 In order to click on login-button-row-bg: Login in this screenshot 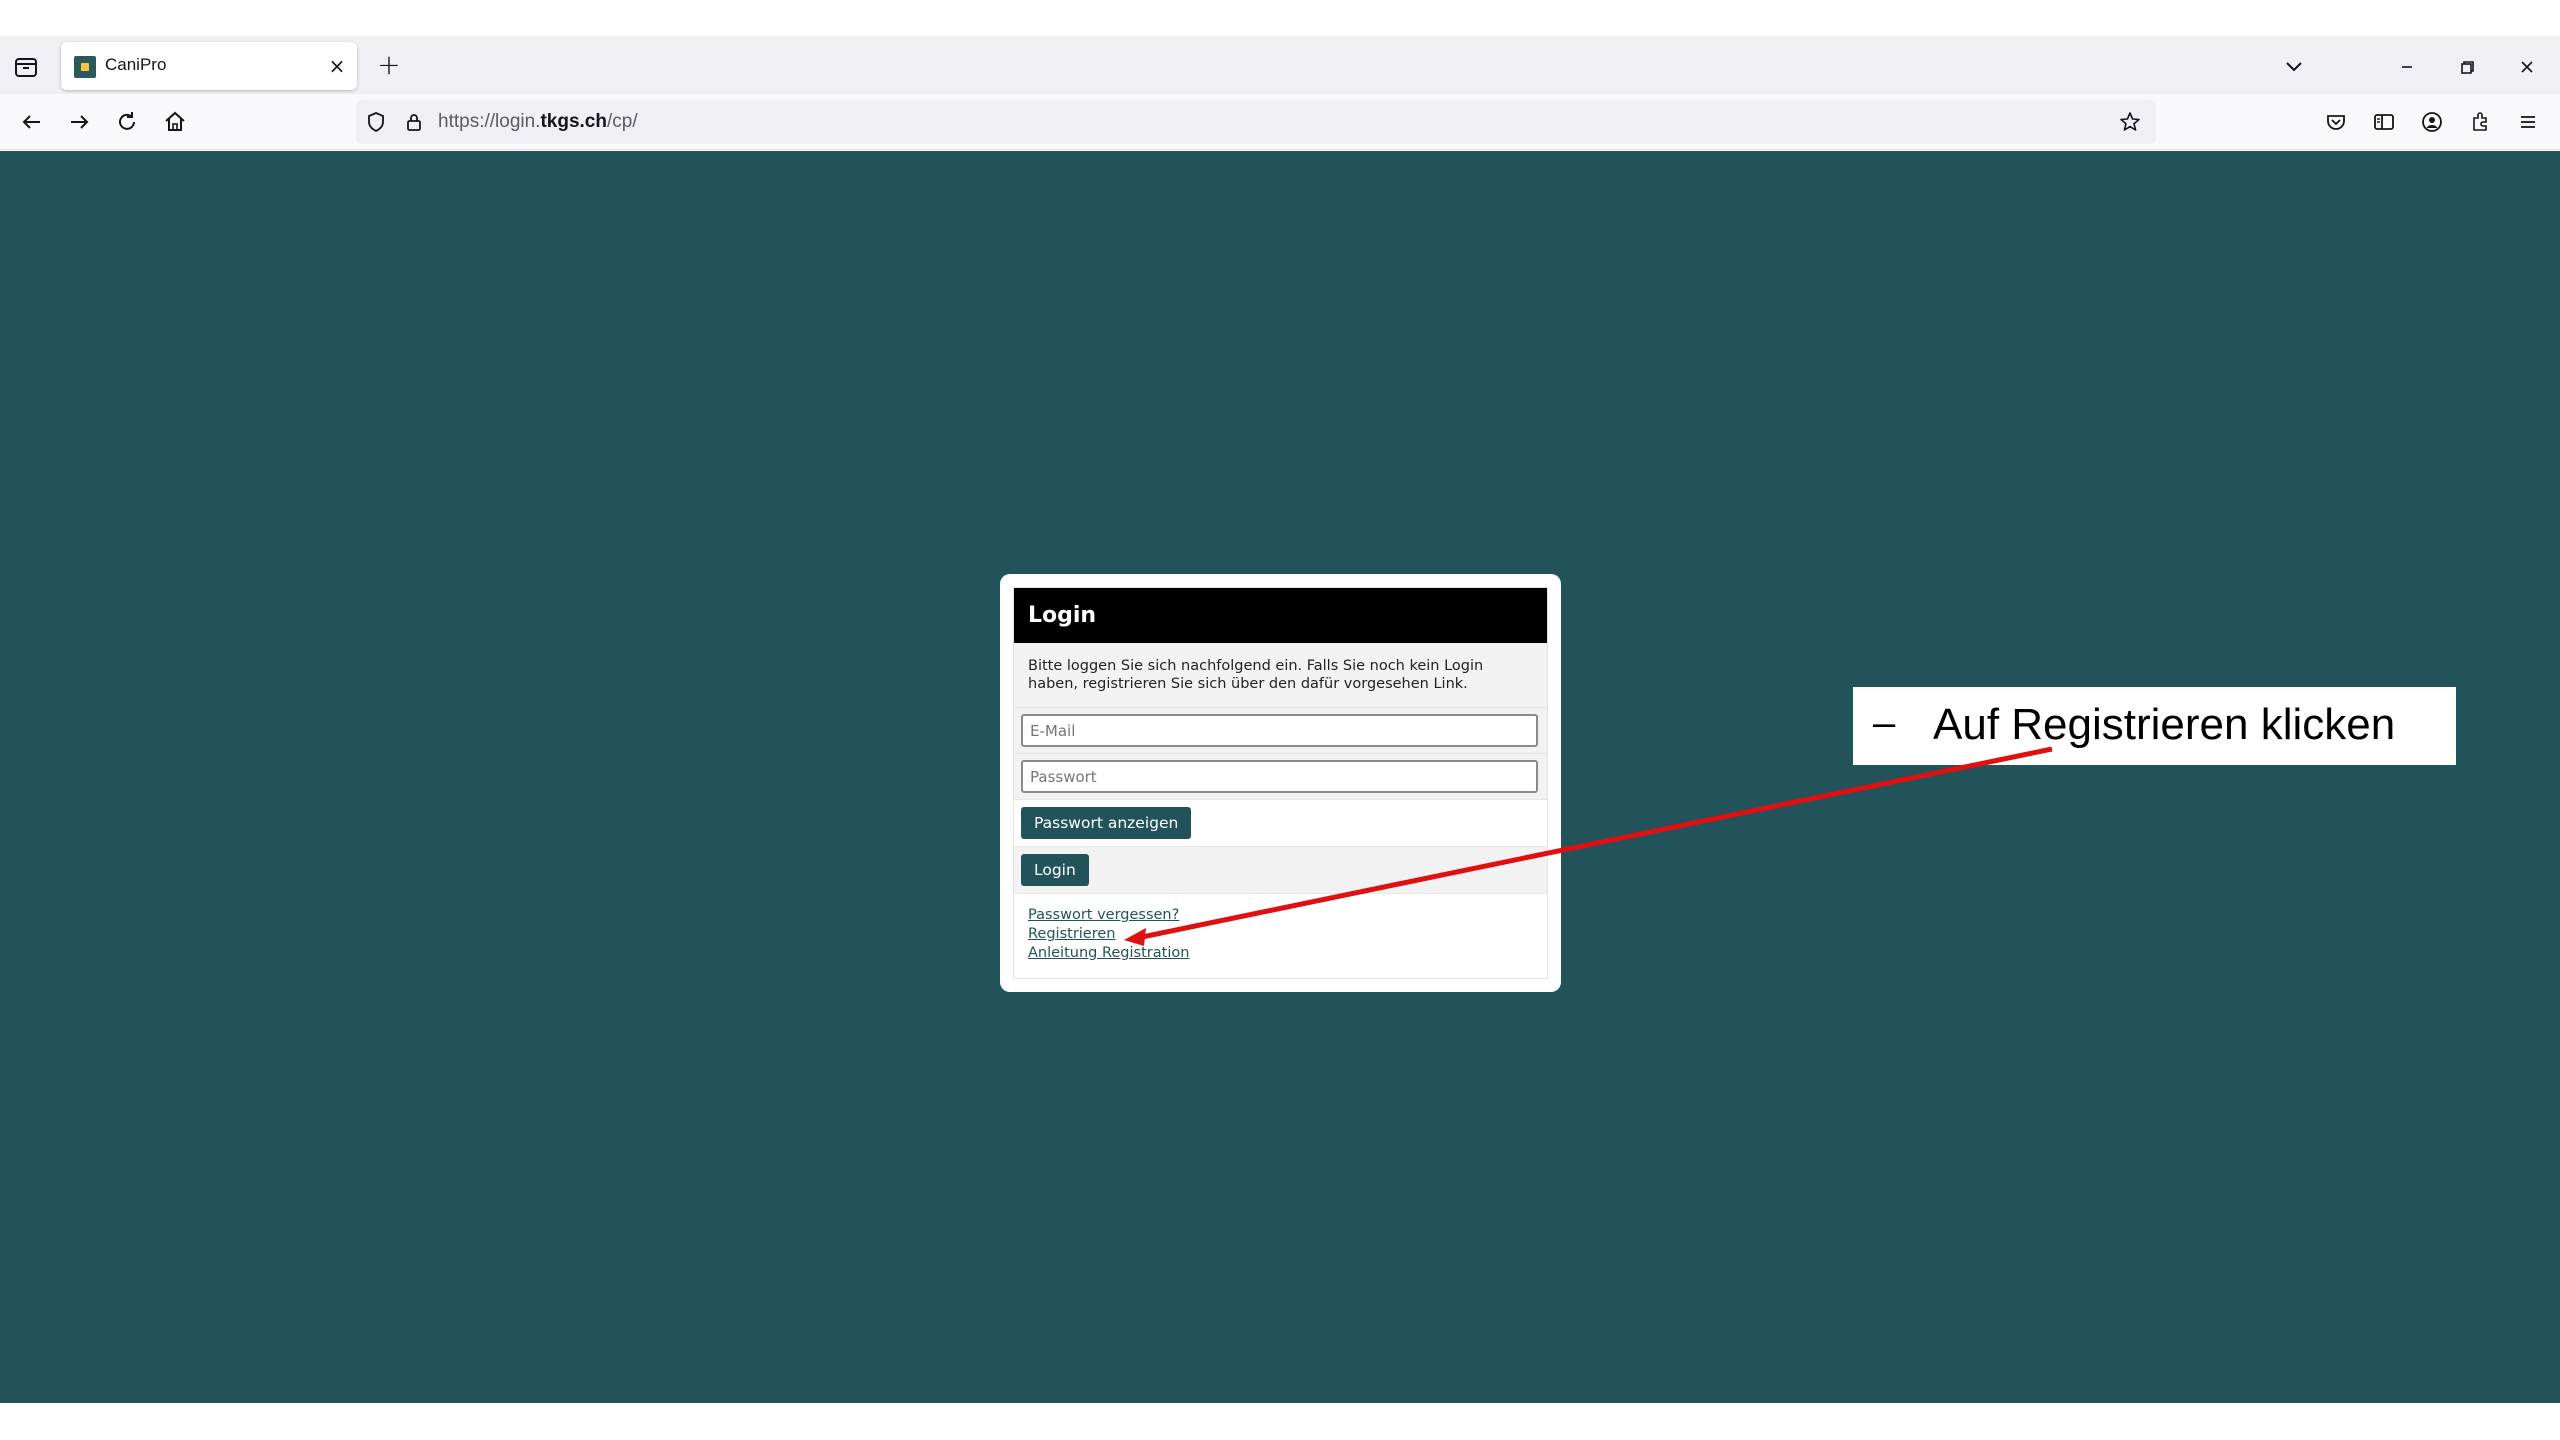, I will do `click(1280, 869)`.